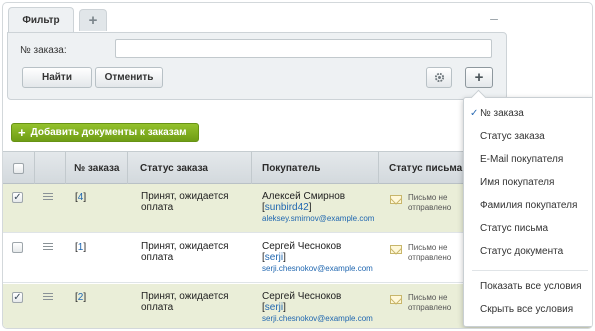 The width and height of the screenshot is (595, 331). I want to click on column-header-buyer: Покупатель, so click(315, 168).